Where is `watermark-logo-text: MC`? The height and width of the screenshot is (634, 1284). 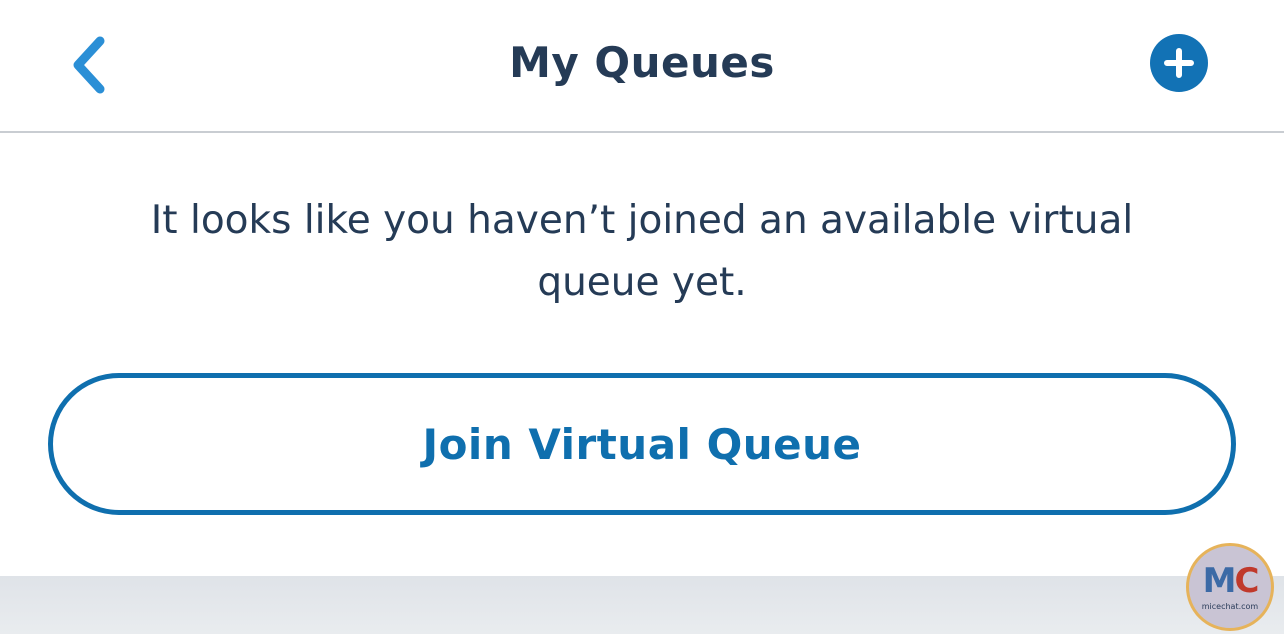
watermark-logo-text: MC is located at coordinates (1231, 580).